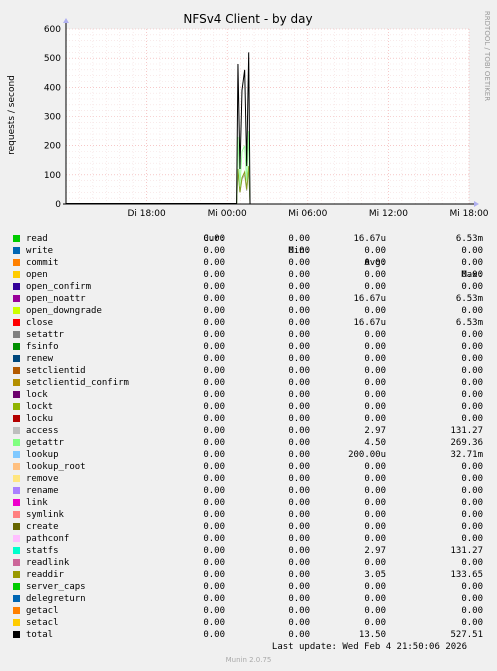  Describe the element at coordinates (56, 371) in the screenshot. I see `legend-label: setclientid` at that location.